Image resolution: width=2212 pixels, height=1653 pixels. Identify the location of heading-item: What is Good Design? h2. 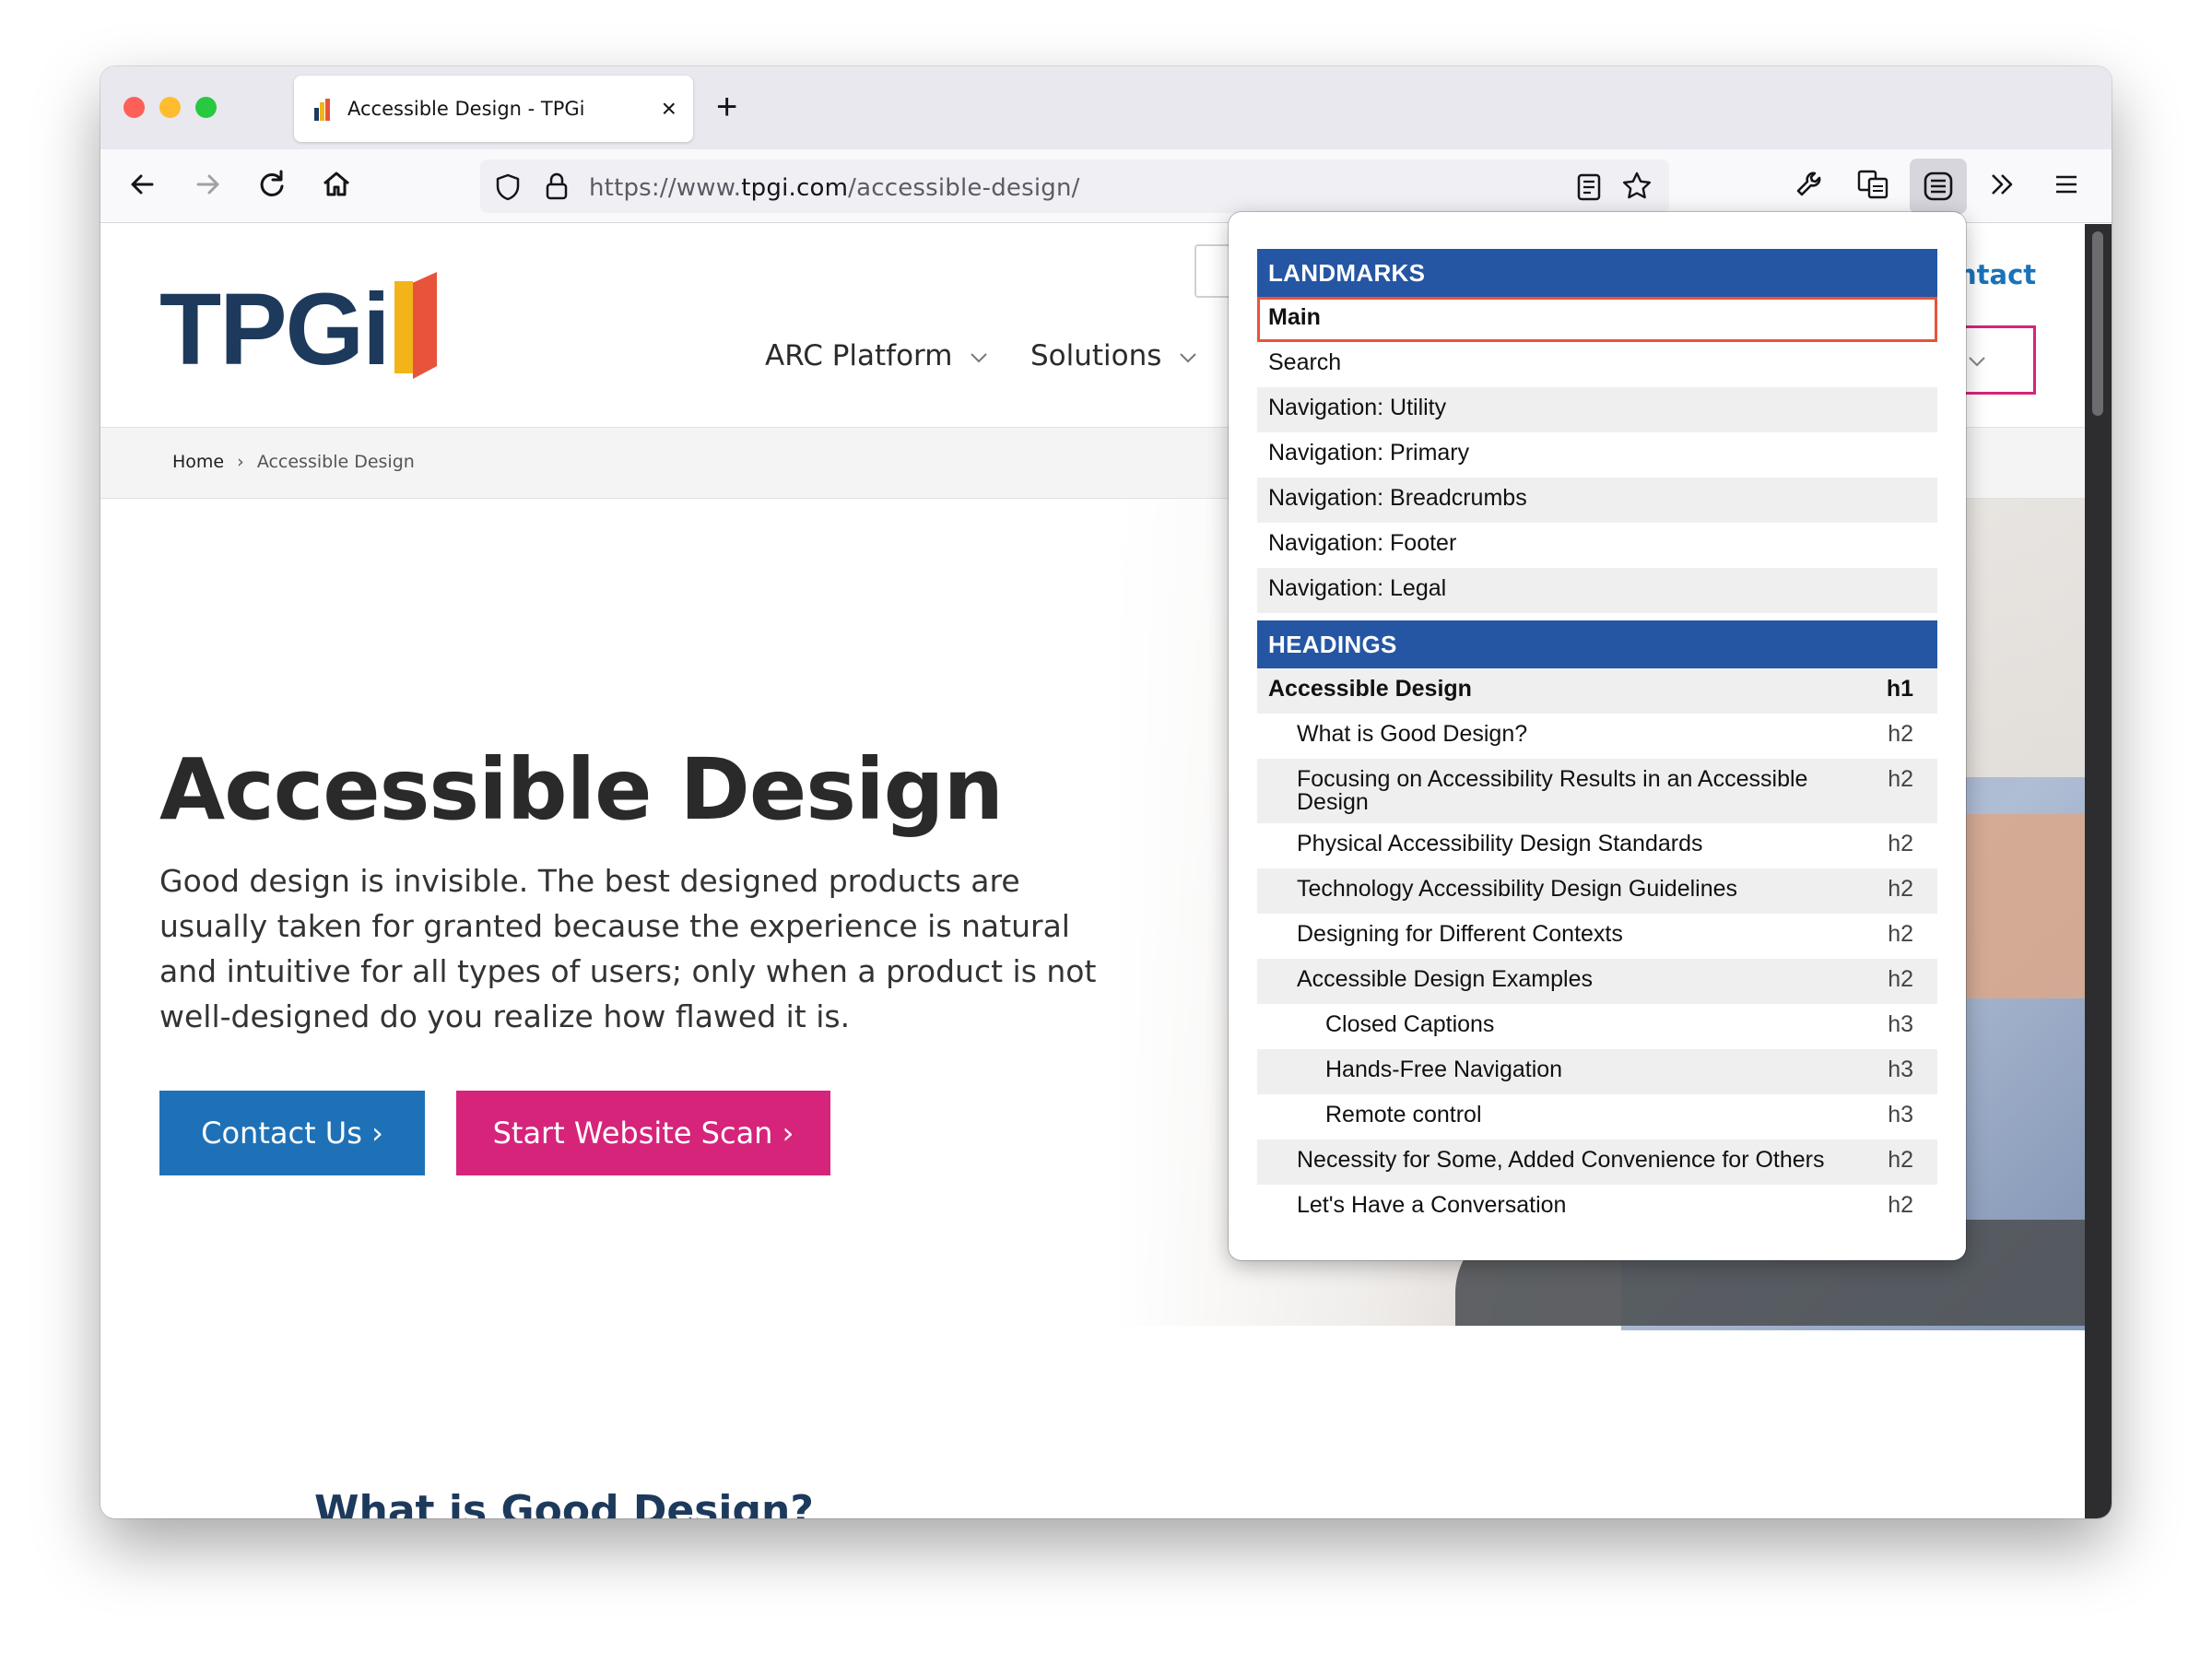
(1597, 736).